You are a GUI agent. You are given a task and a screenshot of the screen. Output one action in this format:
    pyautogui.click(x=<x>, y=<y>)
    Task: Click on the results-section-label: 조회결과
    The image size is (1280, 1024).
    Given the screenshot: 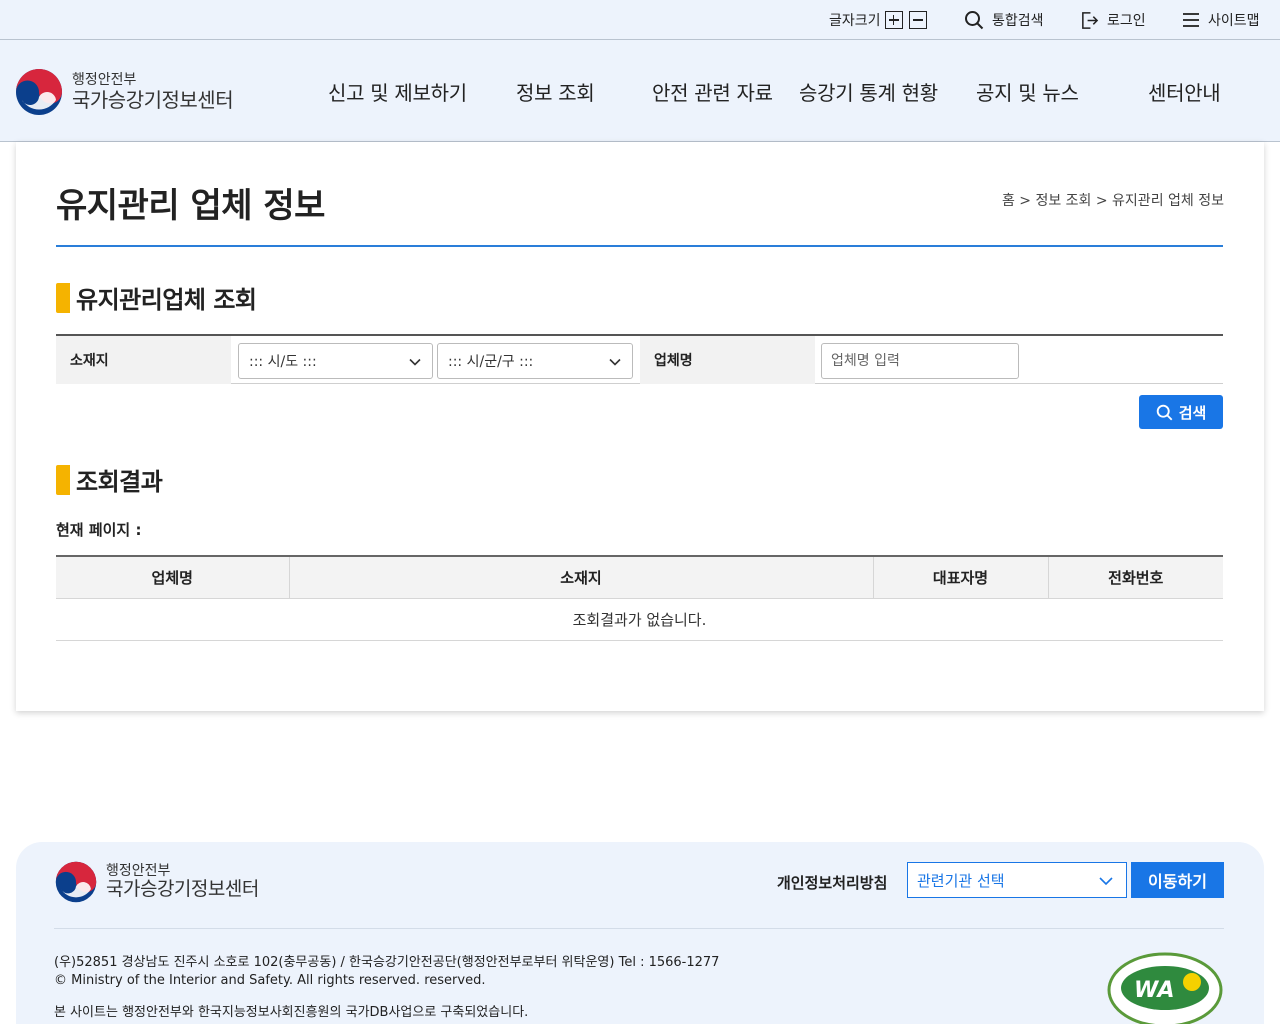 What is the action you would take?
    pyautogui.click(x=119, y=482)
    